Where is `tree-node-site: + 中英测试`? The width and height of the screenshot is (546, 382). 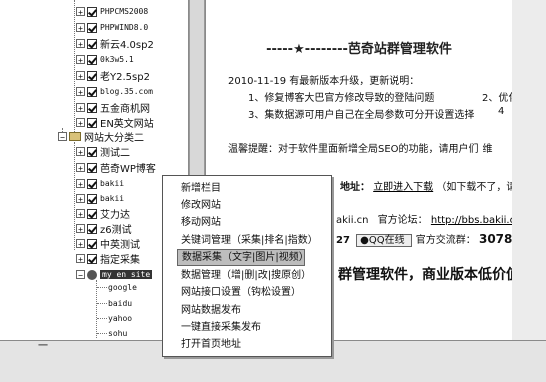 tree-node-site: + 中英测试 is located at coordinates (108, 244).